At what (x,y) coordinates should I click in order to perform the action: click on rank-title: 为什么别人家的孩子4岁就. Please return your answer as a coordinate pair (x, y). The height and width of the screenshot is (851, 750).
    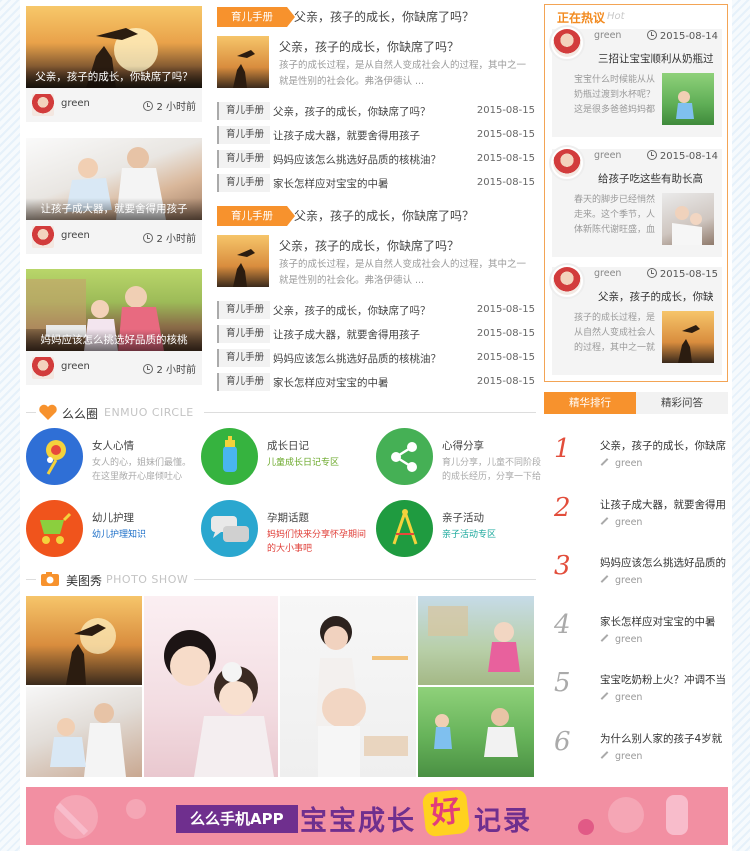
    Looking at the image, I should click on (664, 738).